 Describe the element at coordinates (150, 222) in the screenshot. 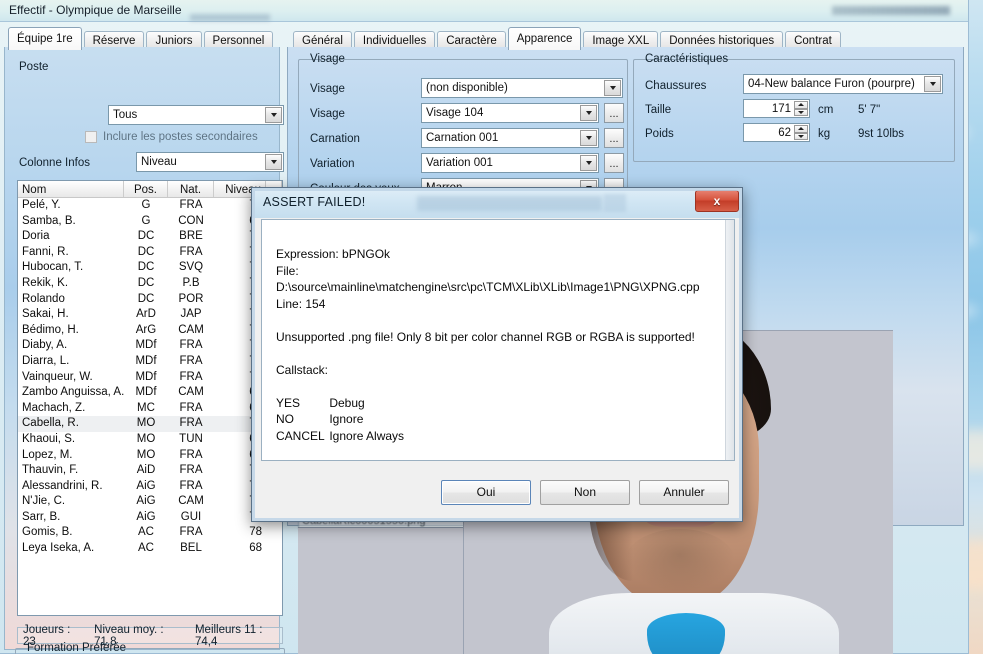

I see `table-row: Samba, B.GCON67` at that location.